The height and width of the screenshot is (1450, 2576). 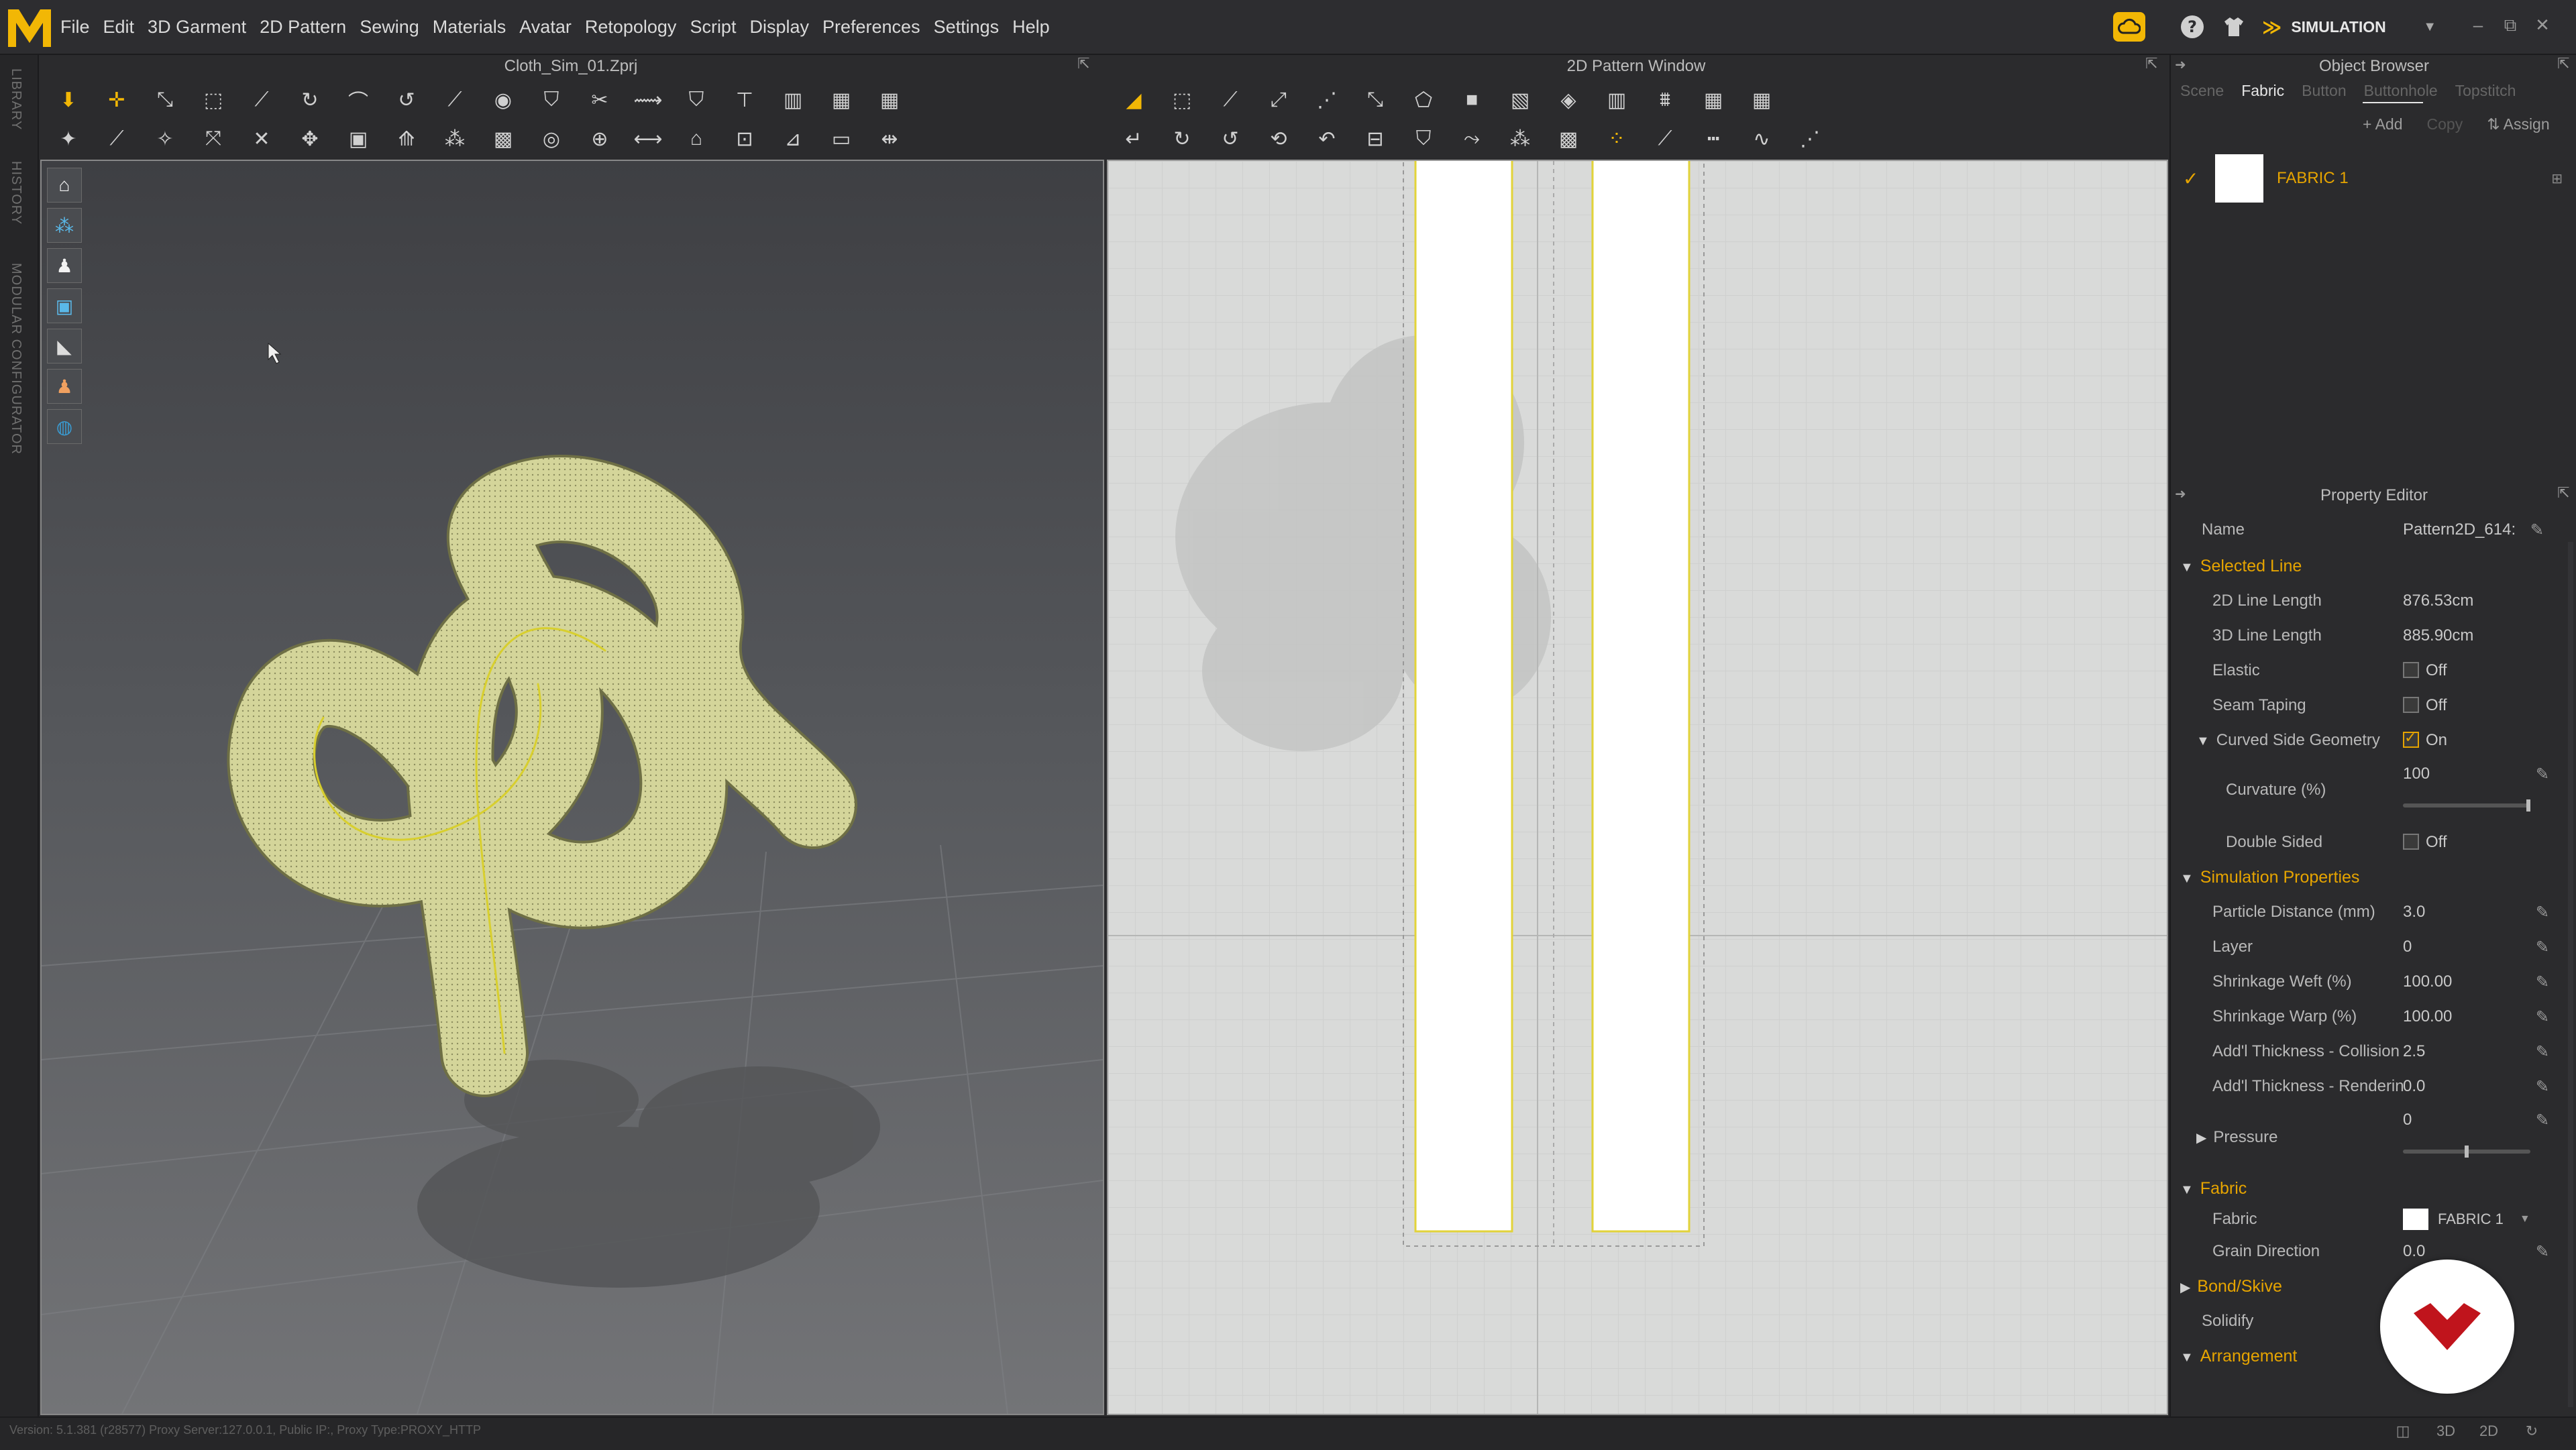 I want to click on pin-icon: ⟋, so click(x=454, y=100).